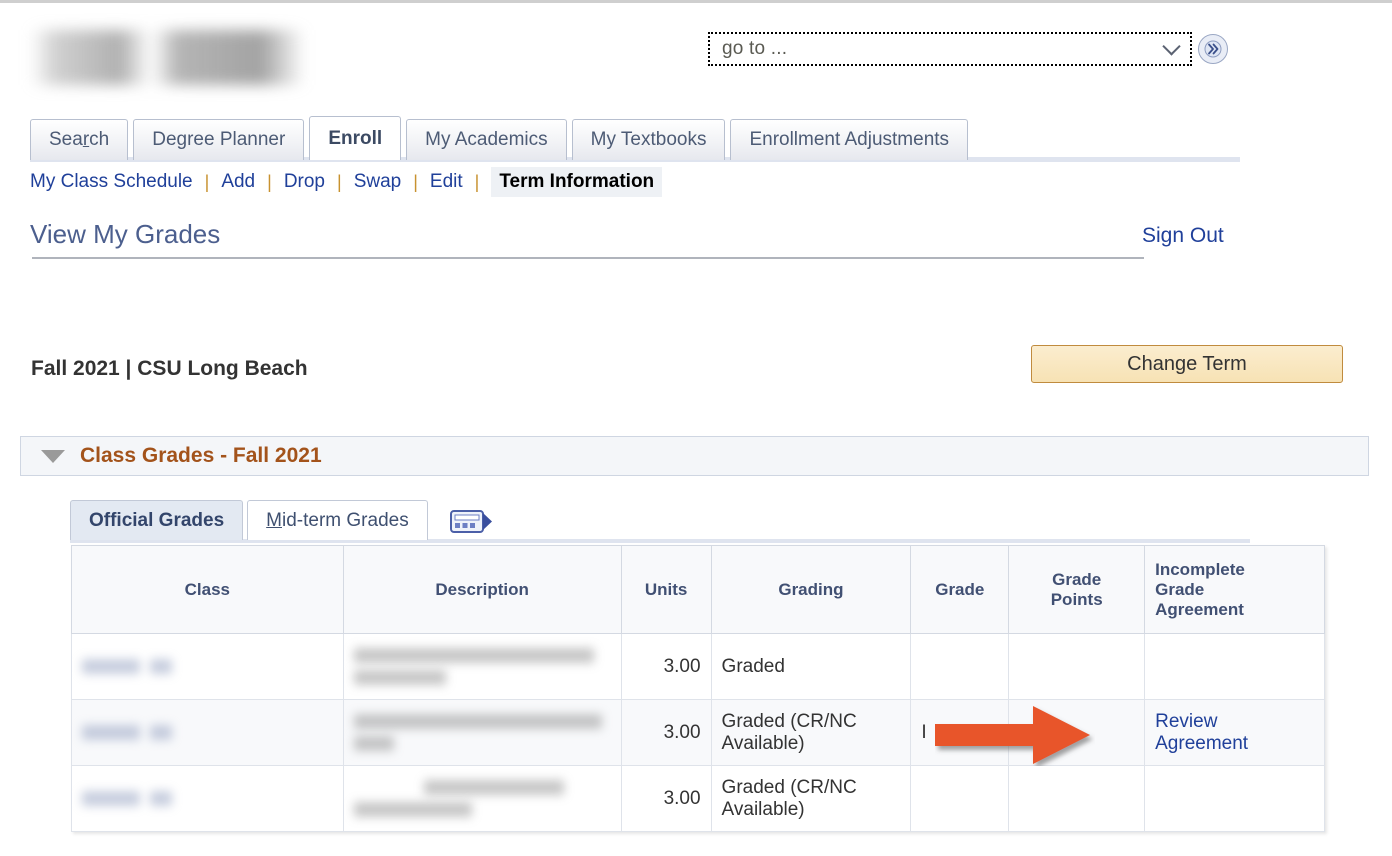  I want to click on tab-label: Degree Planner, so click(219, 139).